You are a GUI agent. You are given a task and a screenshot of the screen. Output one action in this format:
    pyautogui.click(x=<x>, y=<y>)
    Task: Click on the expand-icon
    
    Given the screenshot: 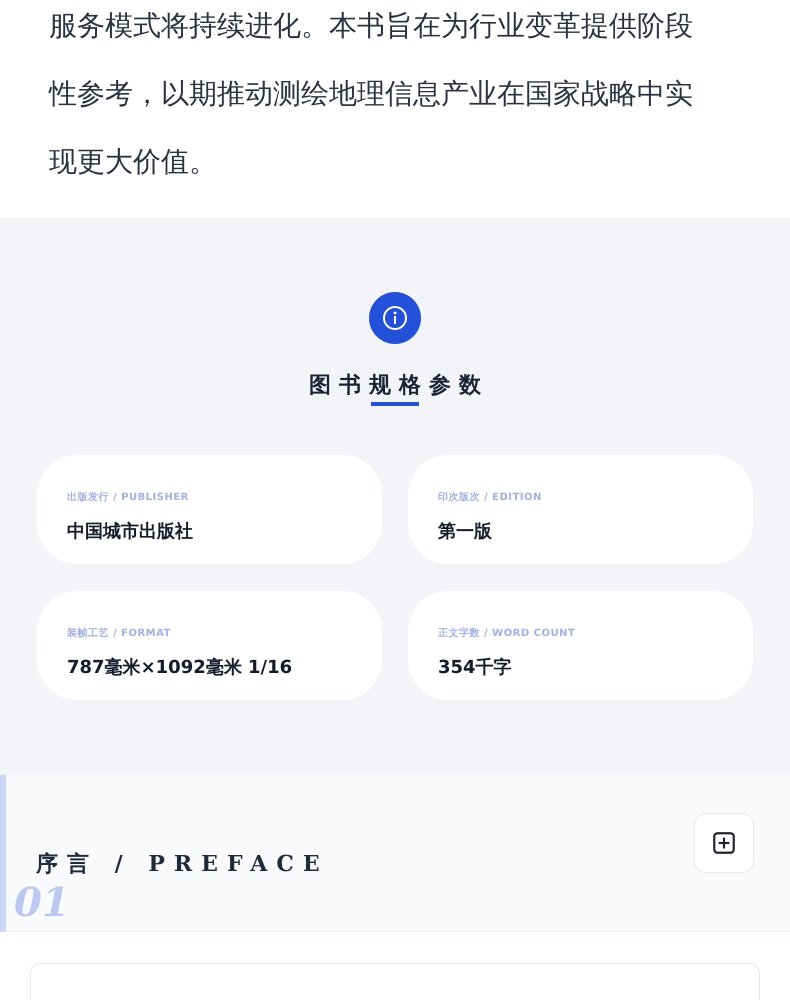 What is the action you would take?
    pyautogui.click(x=724, y=843)
    